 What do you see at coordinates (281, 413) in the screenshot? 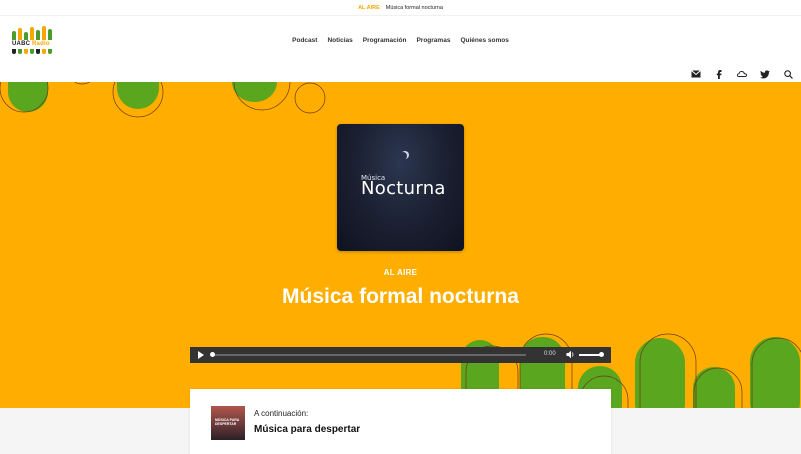
I see `up-next-label: A continuación:` at bounding box center [281, 413].